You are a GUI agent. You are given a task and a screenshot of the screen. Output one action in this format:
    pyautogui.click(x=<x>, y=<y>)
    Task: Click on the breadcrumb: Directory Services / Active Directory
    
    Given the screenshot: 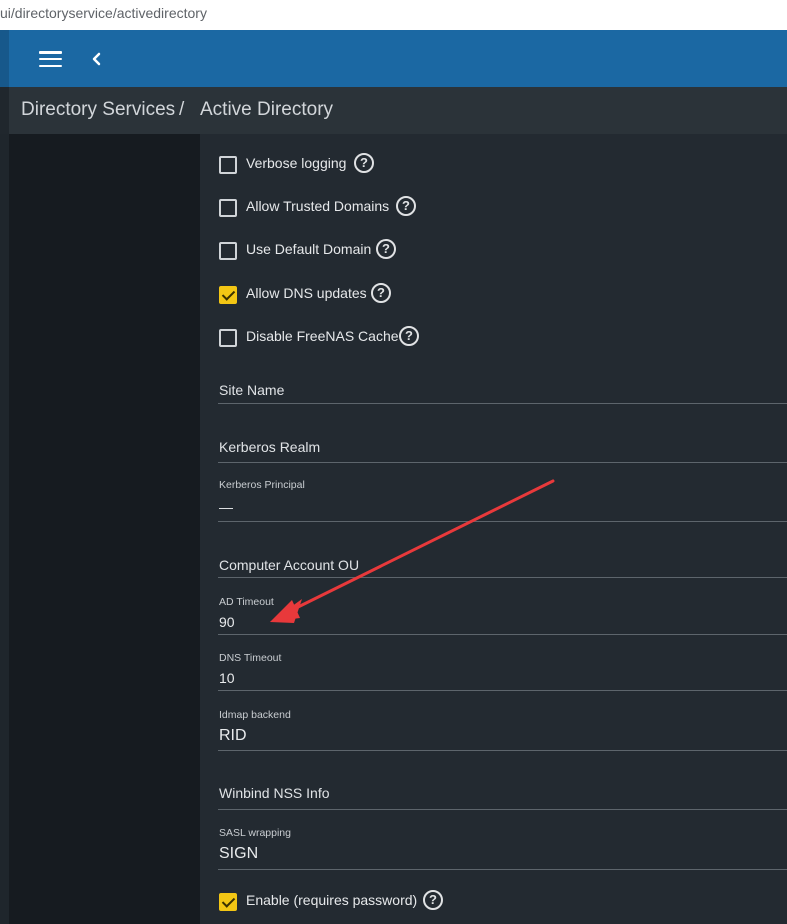 What is the action you would take?
    pyautogui.click(x=393, y=110)
    